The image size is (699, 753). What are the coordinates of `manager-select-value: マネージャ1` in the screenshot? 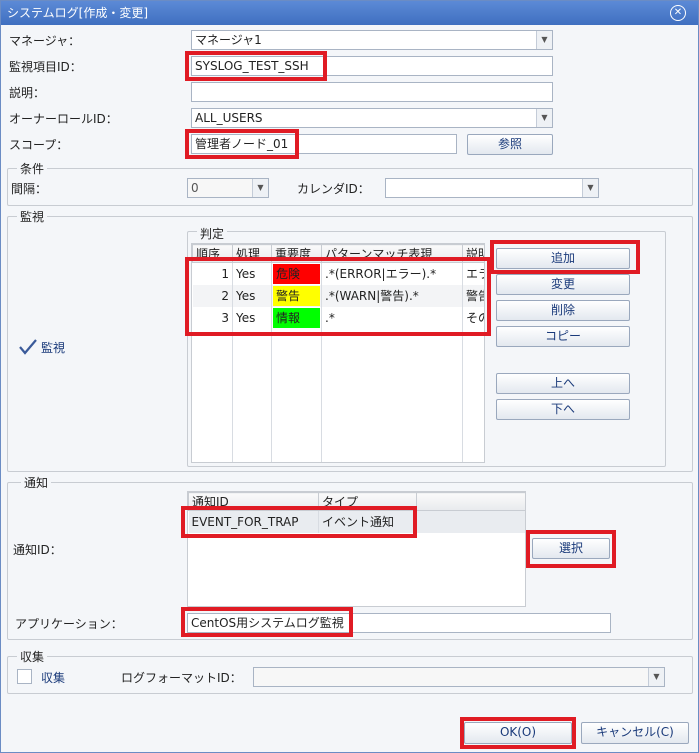 It's located at (228, 40).